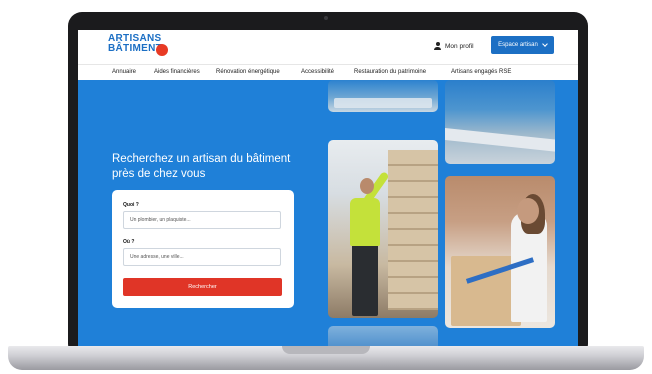  What do you see at coordinates (500, 122) in the screenshot?
I see `photo-plank` at bounding box center [500, 122].